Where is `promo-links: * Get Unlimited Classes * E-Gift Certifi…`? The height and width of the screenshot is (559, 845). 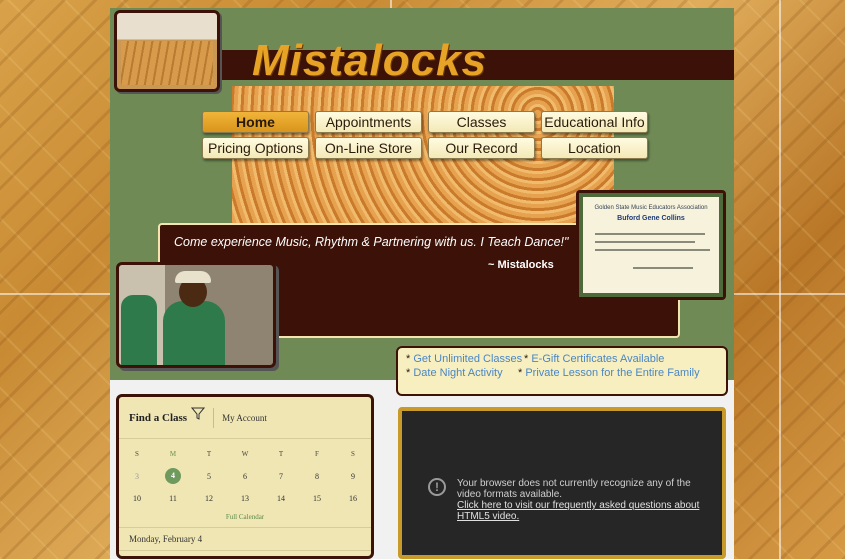 promo-links: * Get Unlimited Classes * E-Gift Certifi… is located at coordinates (562, 371).